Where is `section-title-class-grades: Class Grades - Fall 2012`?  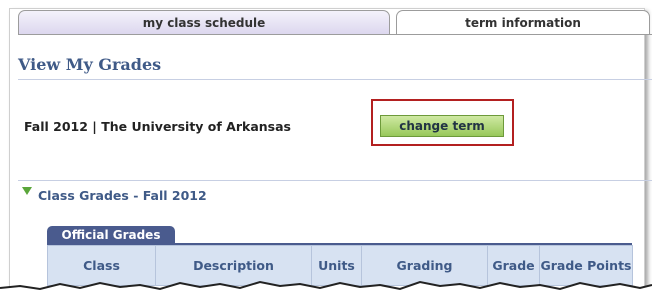
section-title-class-grades: Class Grades - Fall 2012 is located at coordinates (122, 195).